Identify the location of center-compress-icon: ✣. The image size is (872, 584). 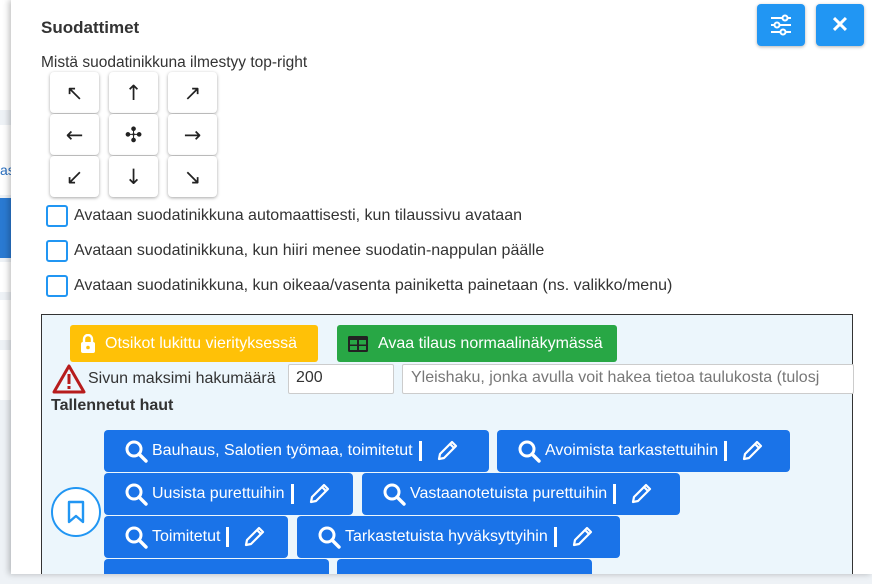
(133, 134).